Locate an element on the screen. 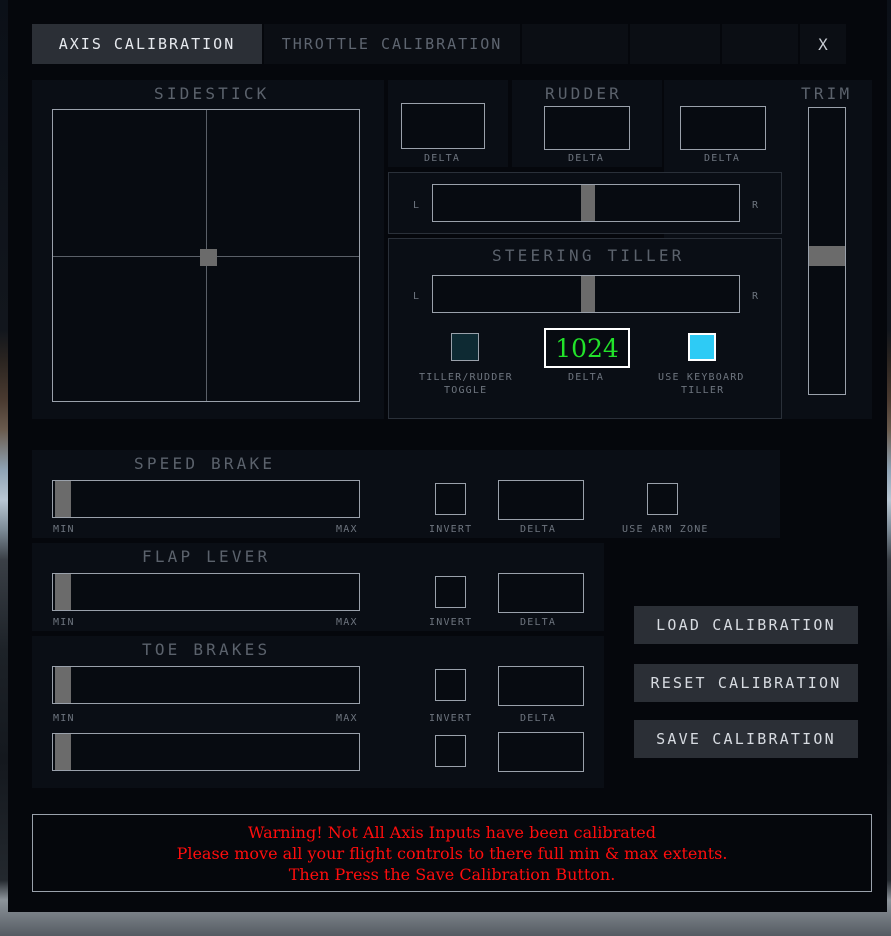 The image size is (891, 936). rudder-left-label: L is located at coordinates (417, 205).